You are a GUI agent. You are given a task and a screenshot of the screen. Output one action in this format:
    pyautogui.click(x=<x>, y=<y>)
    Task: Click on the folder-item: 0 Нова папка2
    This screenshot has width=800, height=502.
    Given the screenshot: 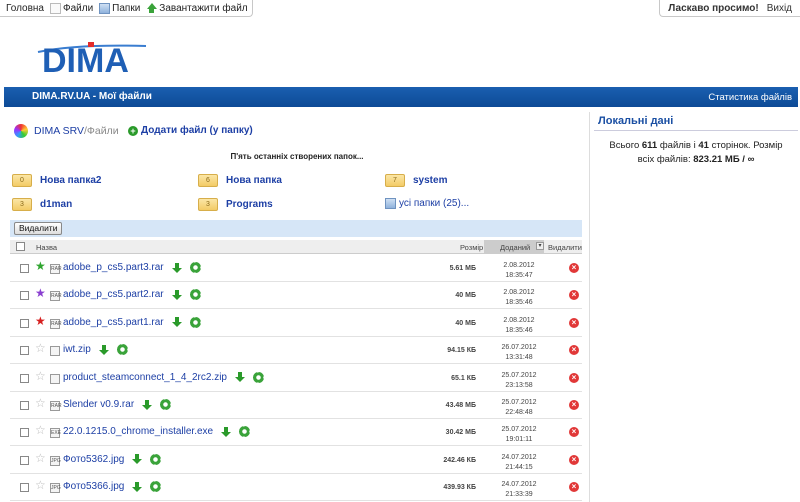 What is the action you would take?
    pyautogui.click(x=56, y=180)
    